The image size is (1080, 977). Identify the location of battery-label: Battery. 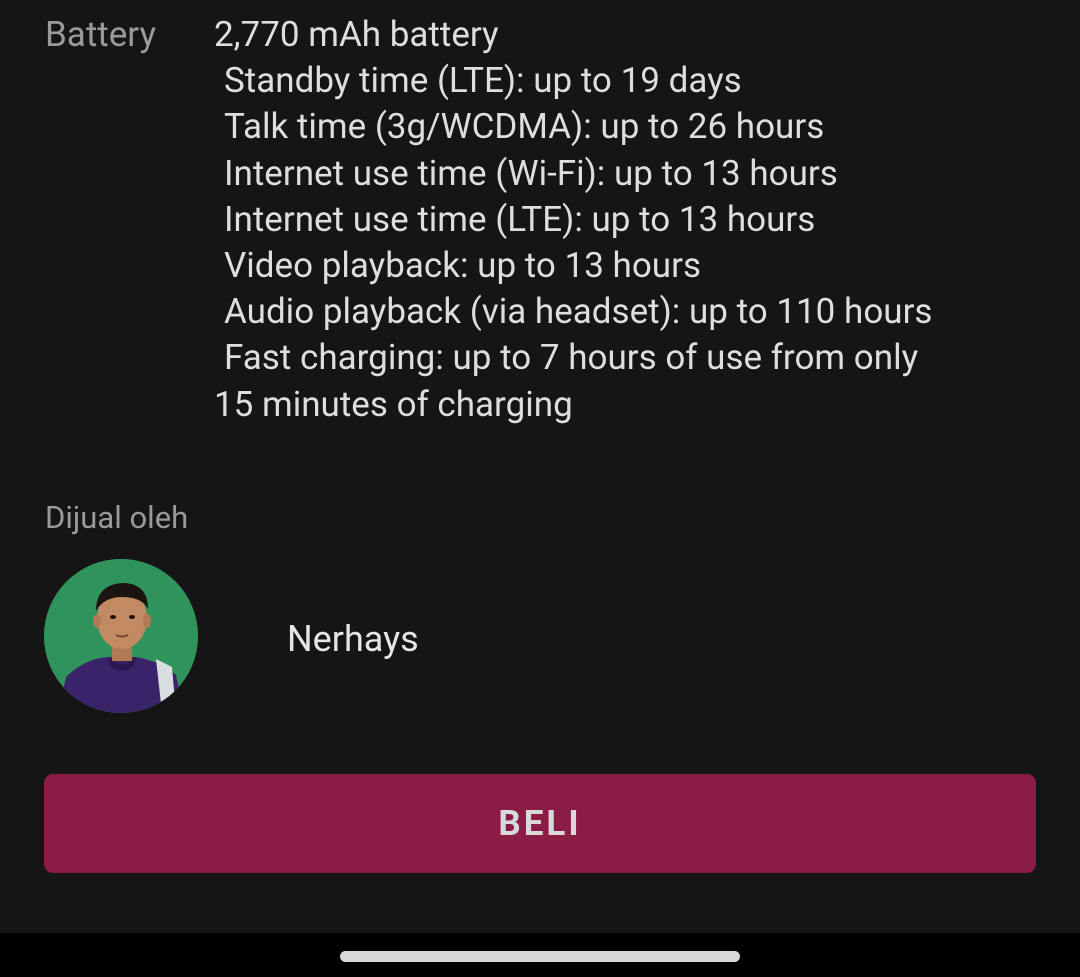
(101, 34).